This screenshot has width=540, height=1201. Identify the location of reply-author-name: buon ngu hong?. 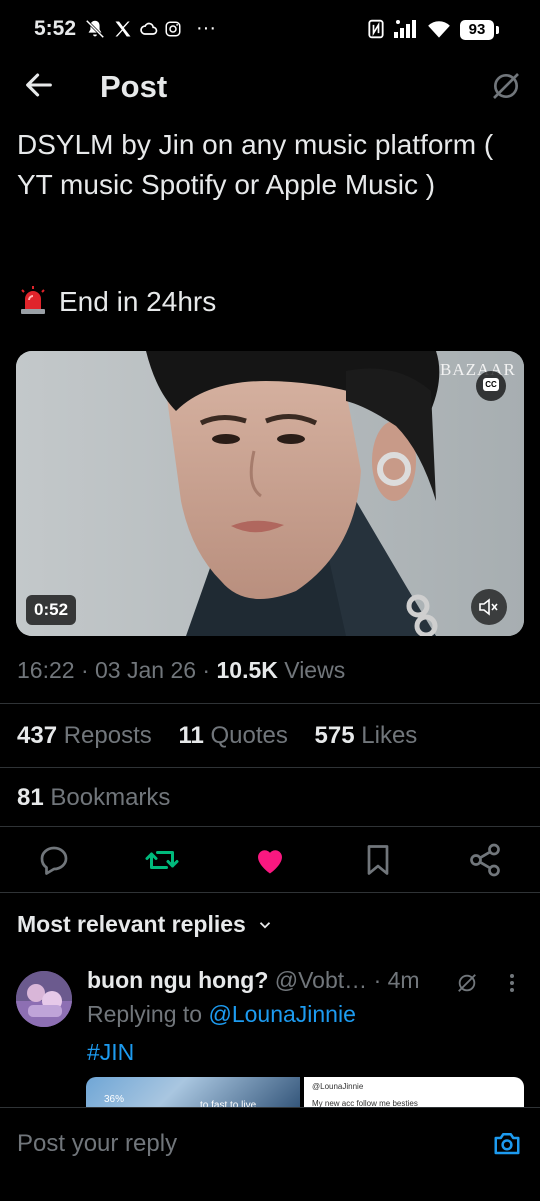
(177, 980).